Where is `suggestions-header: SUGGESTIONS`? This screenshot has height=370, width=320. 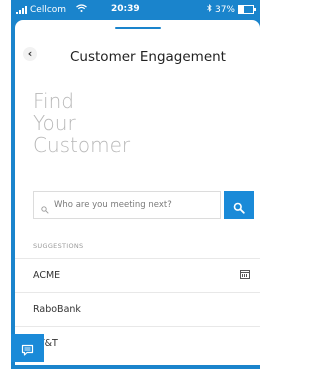
suggestions-header: SUGGESTIONS is located at coordinates (58, 246).